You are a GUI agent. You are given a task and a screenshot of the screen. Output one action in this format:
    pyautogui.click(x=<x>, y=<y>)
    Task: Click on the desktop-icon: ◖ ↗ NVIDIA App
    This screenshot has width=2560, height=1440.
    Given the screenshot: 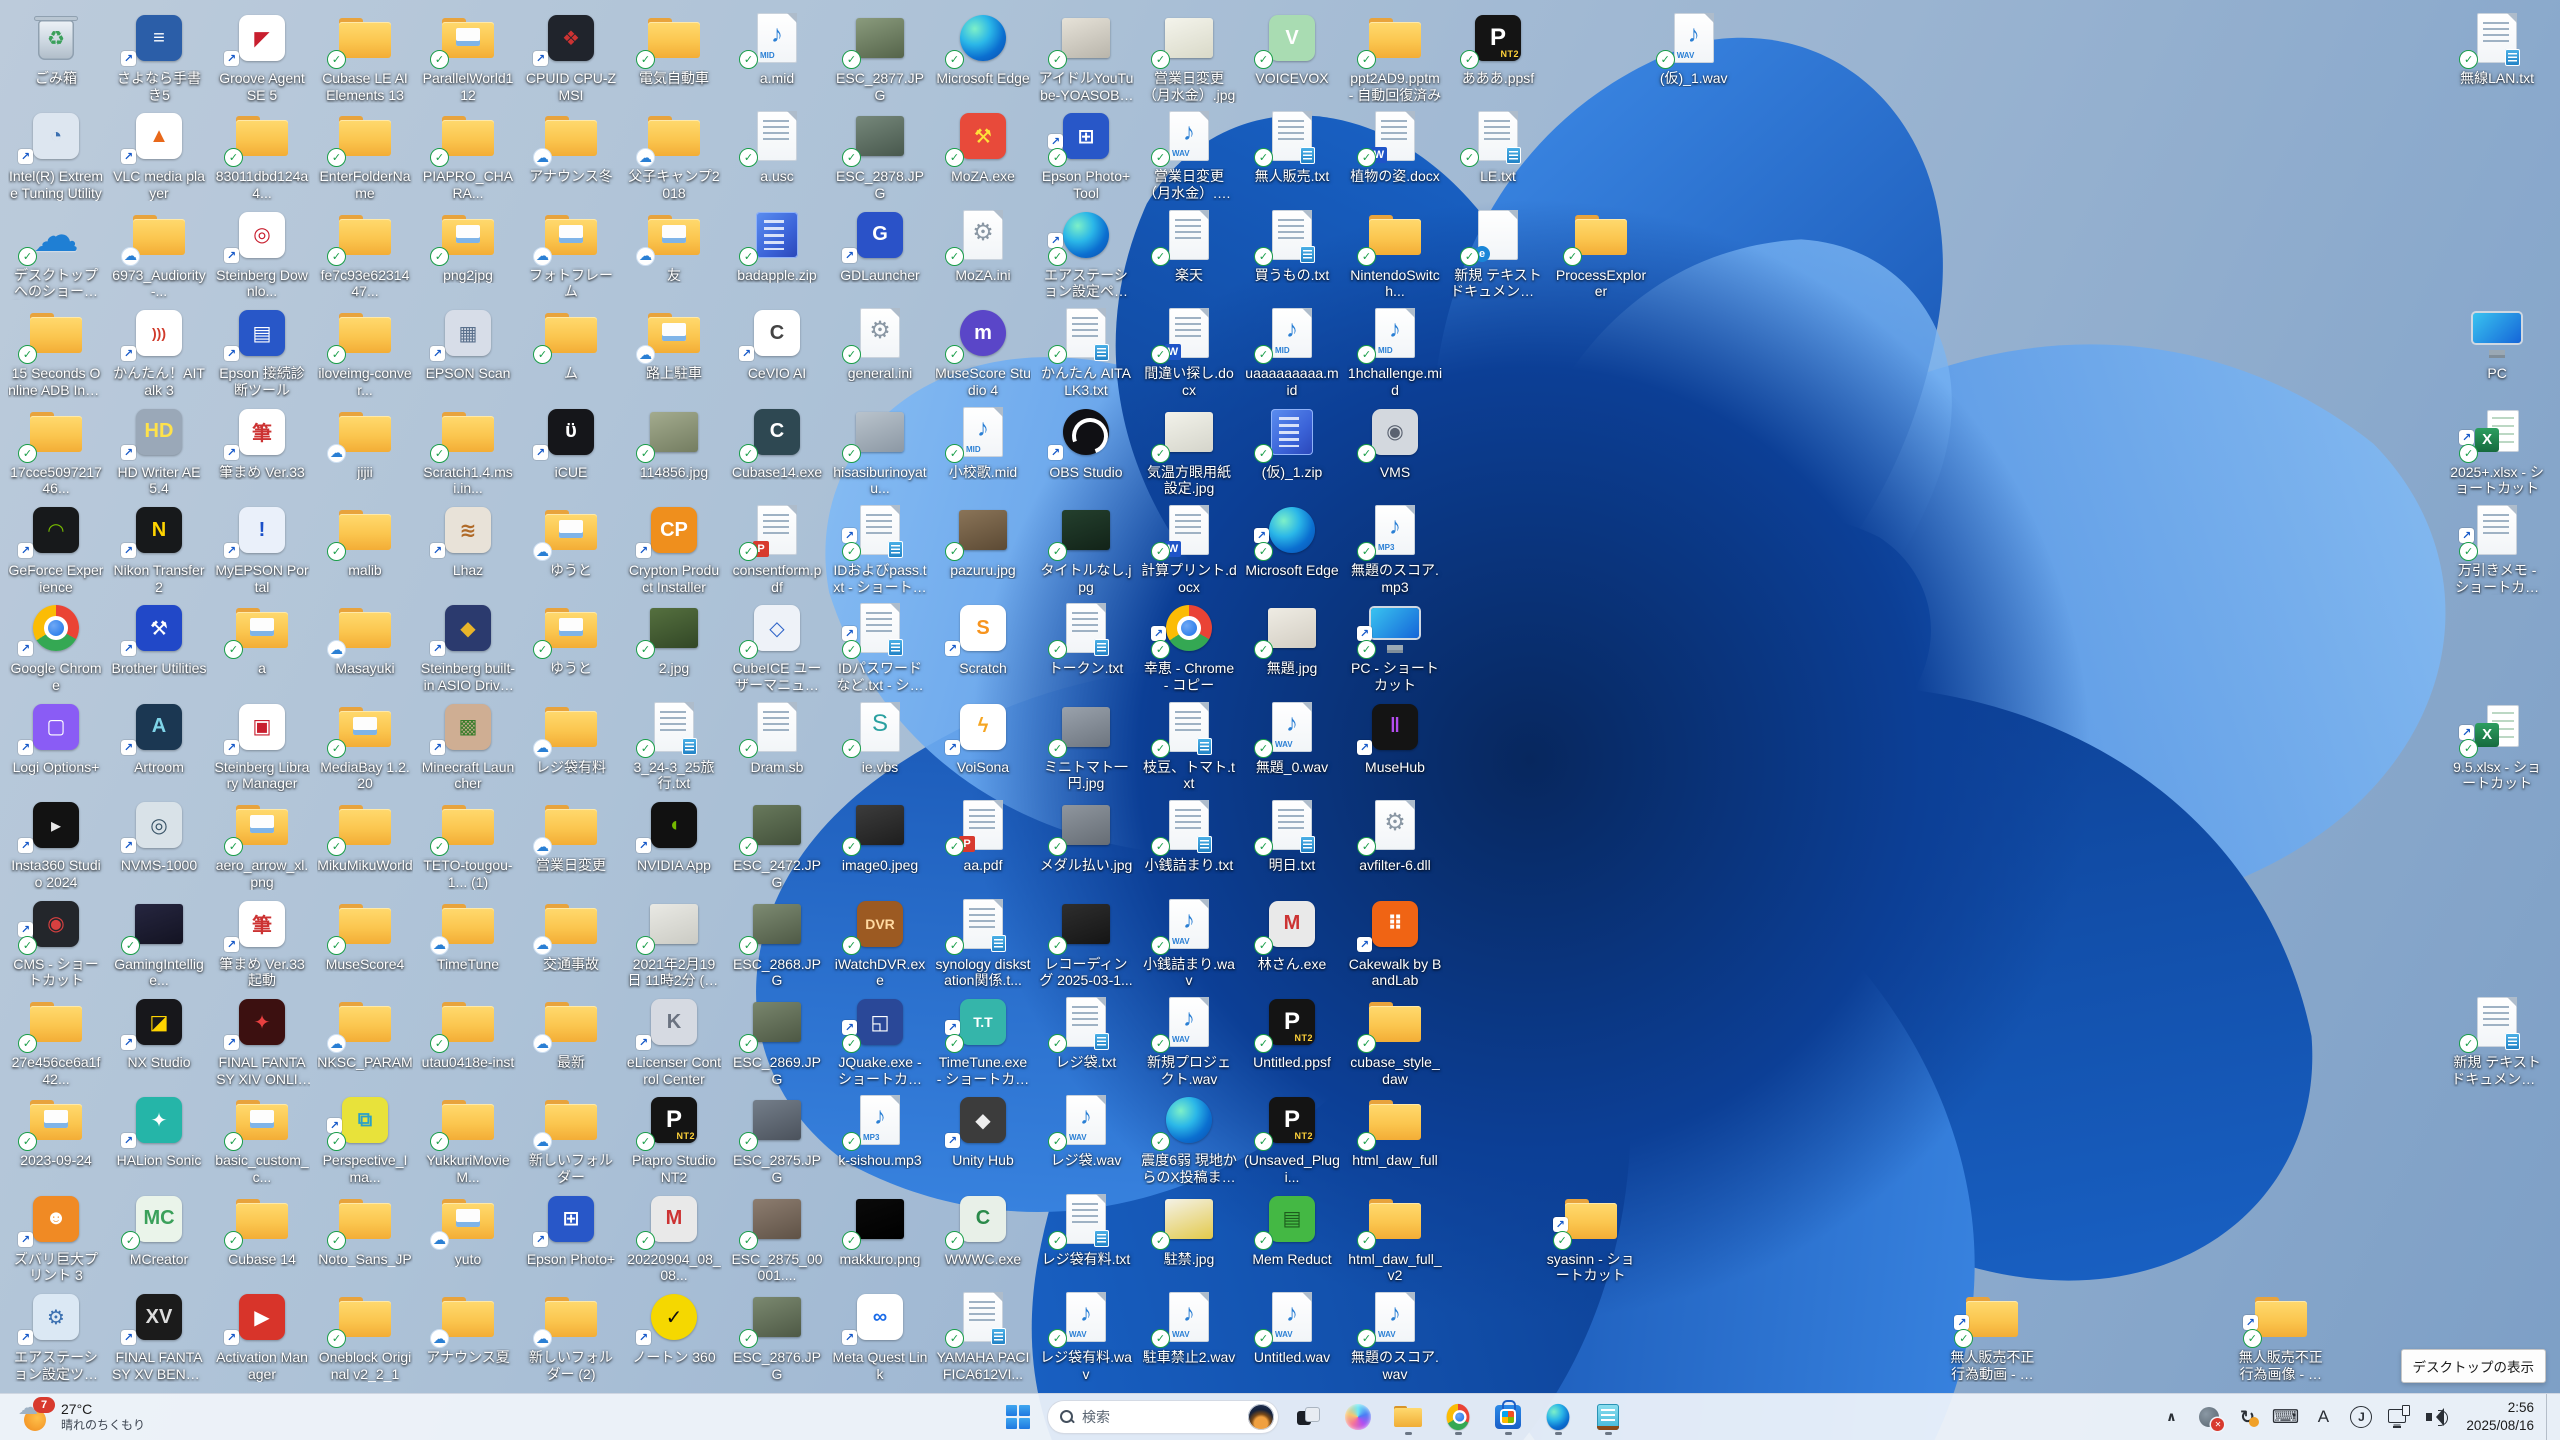 What is the action you would take?
    pyautogui.click(x=674, y=836)
    